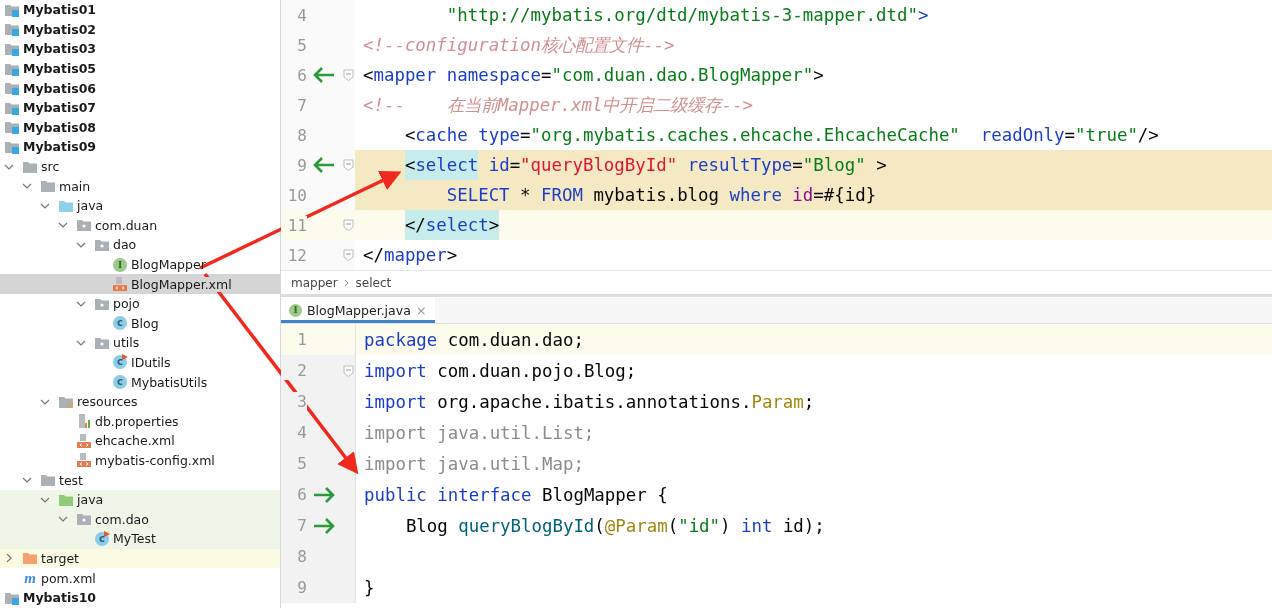 The width and height of the screenshot is (1272, 608). Describe the element at coordinates (314, 282) in the screenshot. I see `breadcrumb: mapper` at that location.